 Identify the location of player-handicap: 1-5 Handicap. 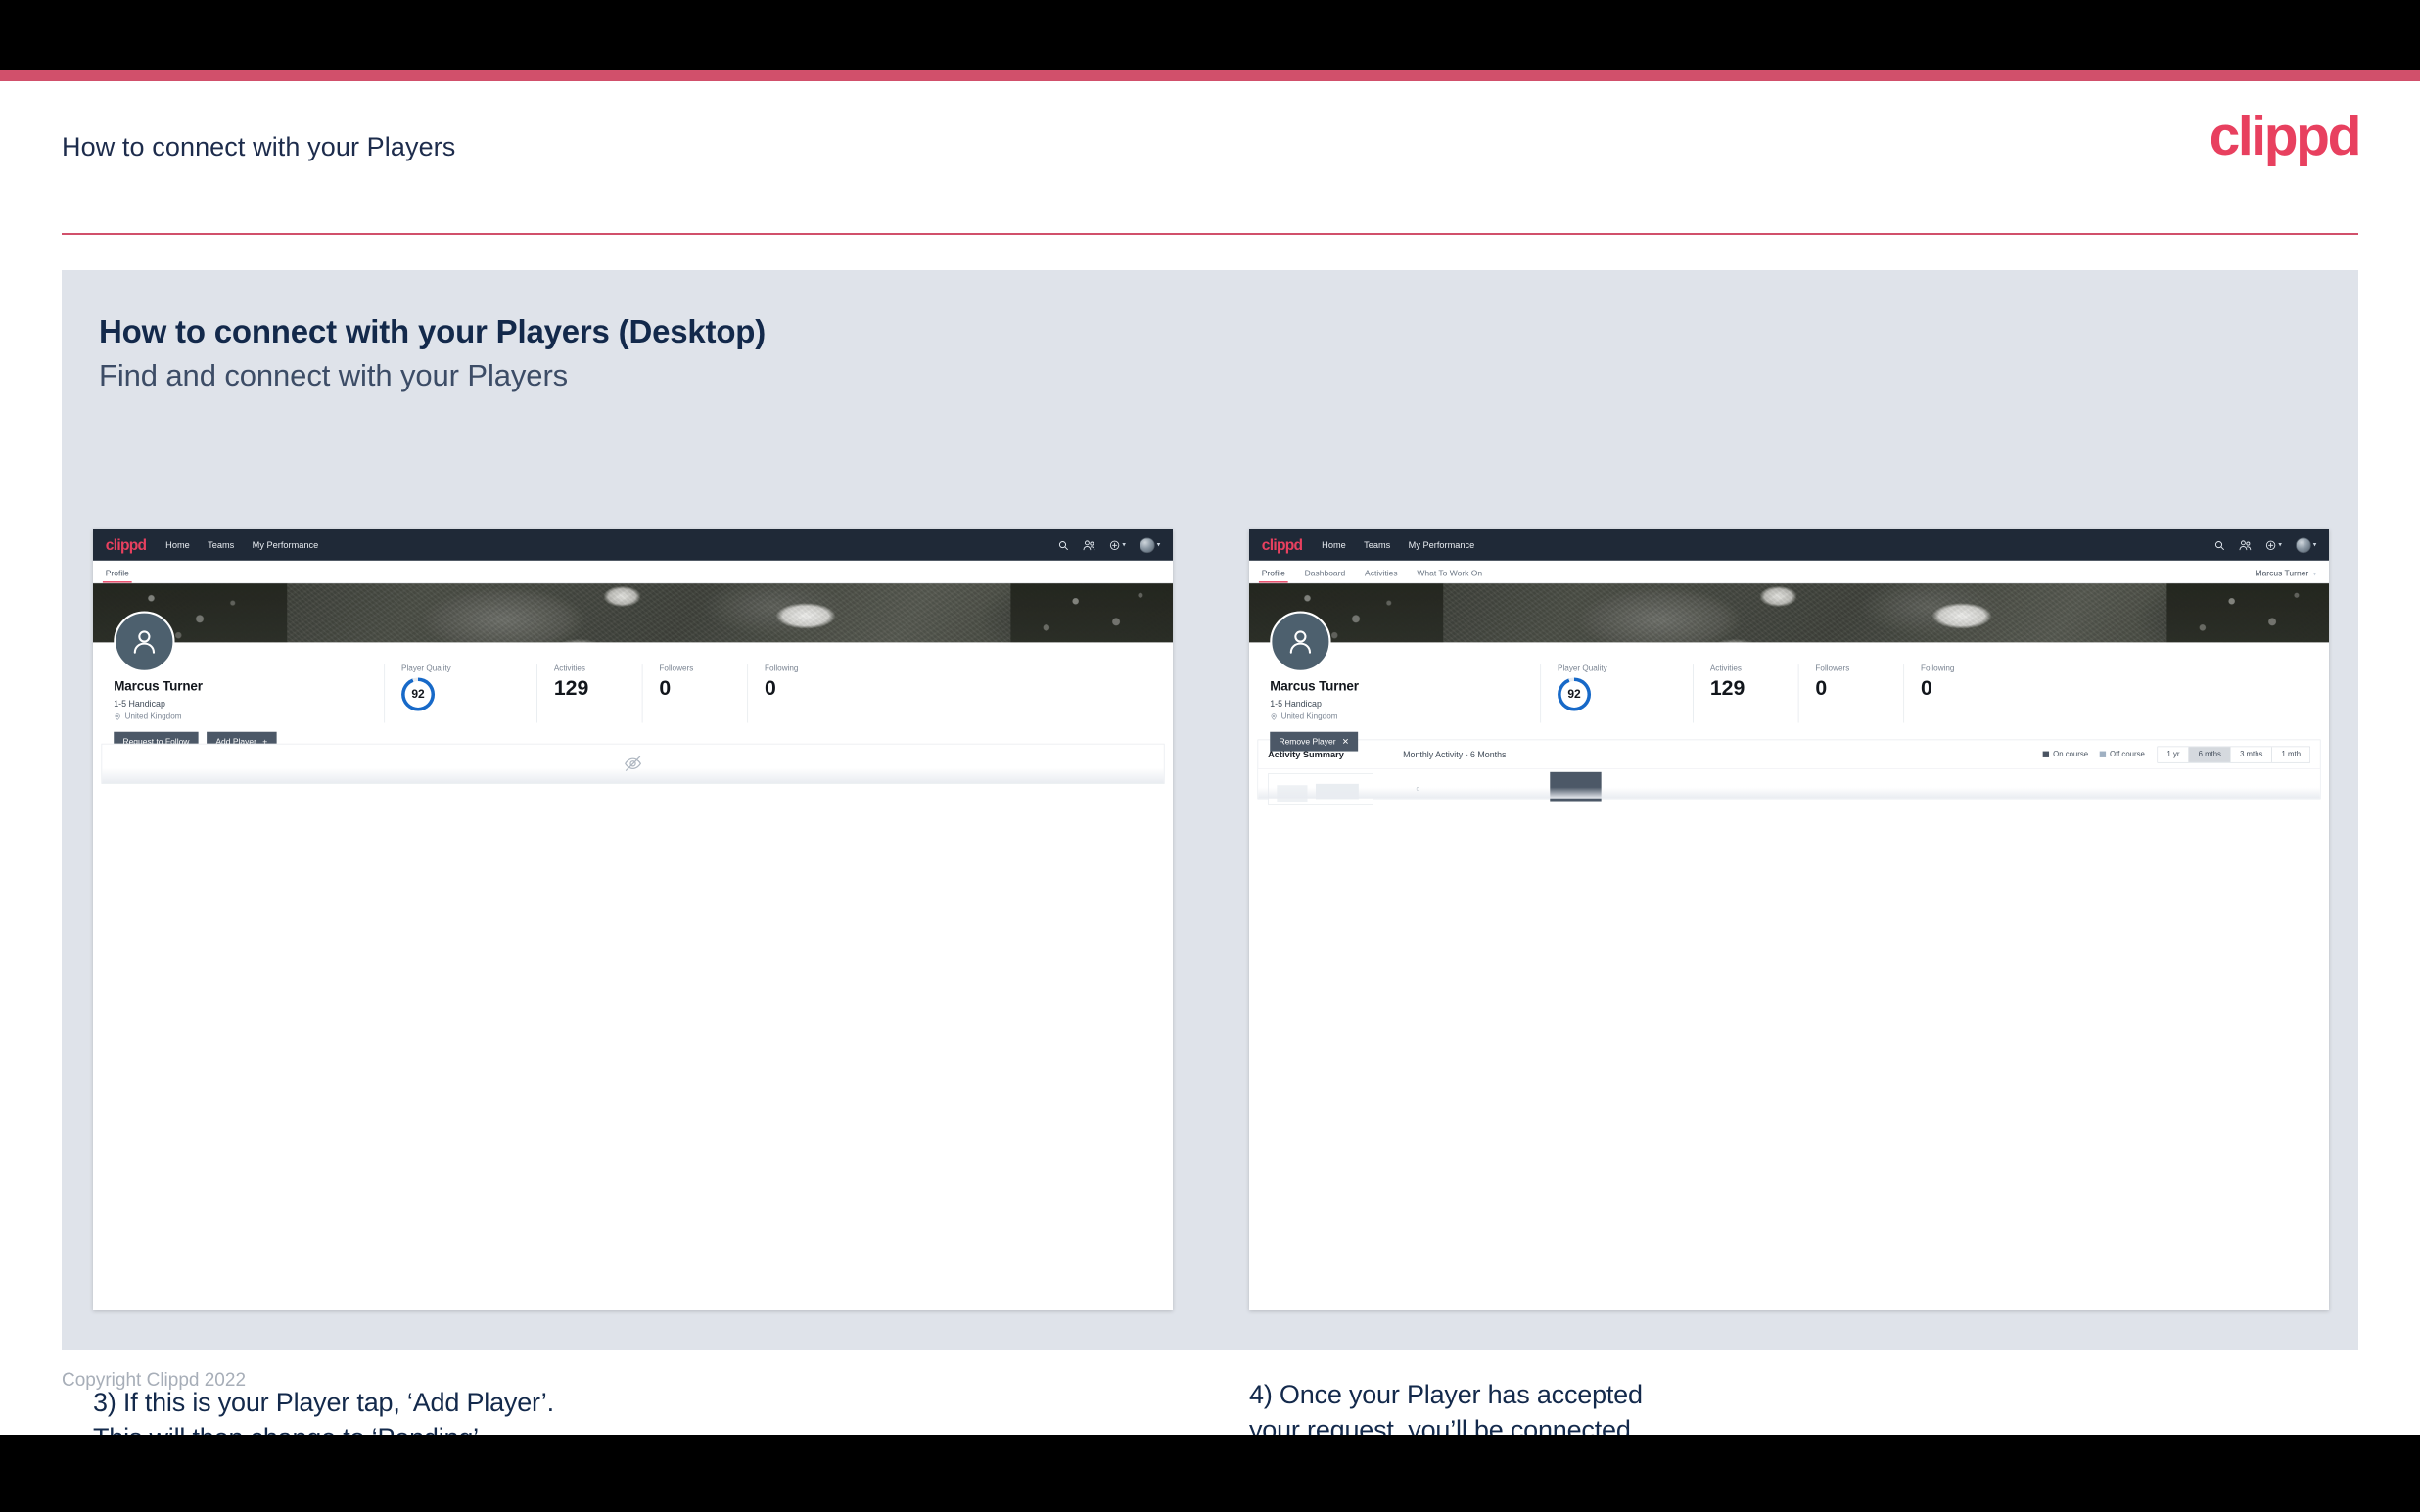
(139, 704).